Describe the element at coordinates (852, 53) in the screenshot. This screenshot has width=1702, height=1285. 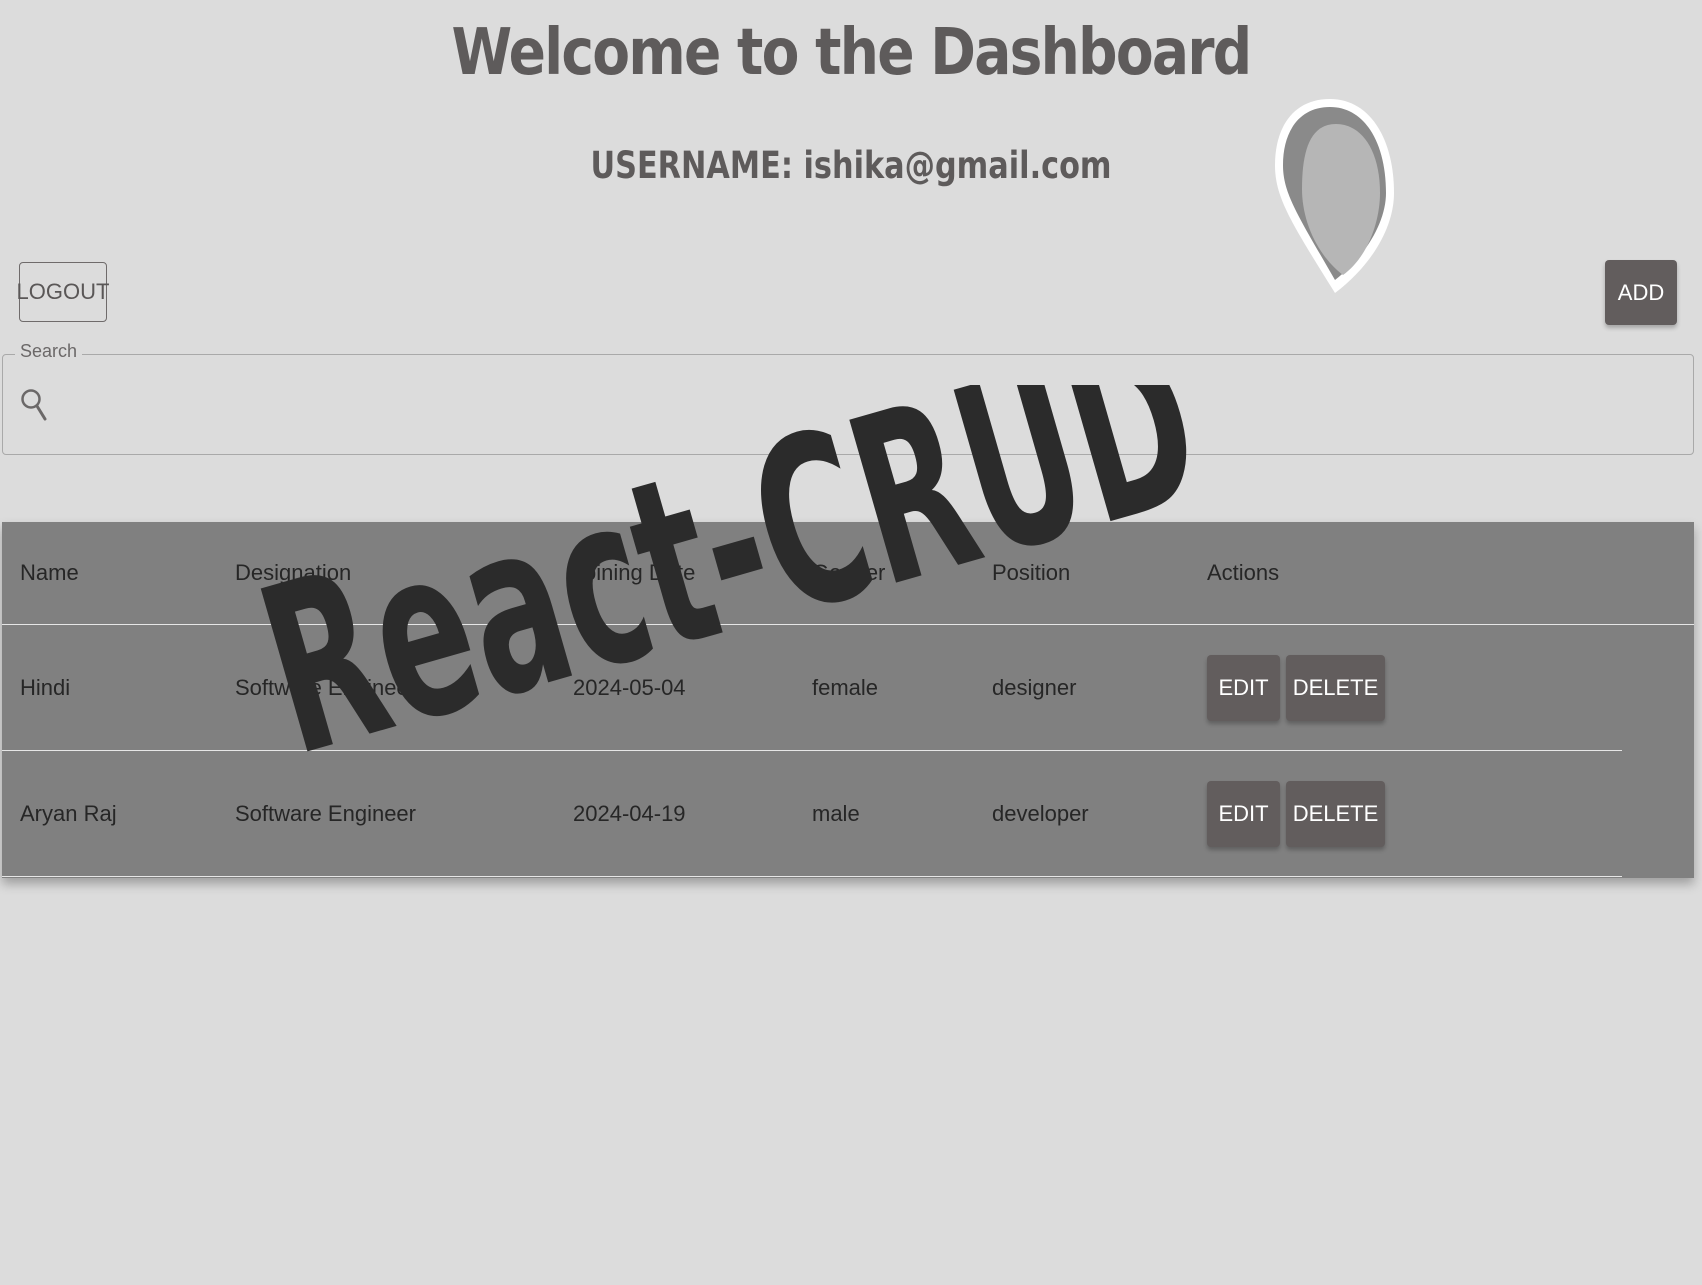
I see `page-title: Welcome to the Dashboard` at that location.